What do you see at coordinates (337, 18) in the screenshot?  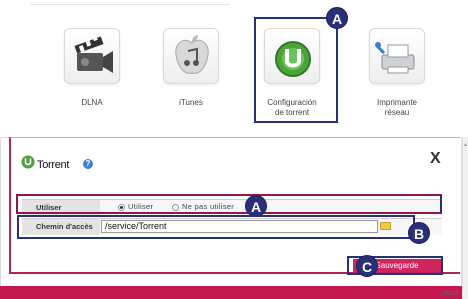 I see `callout-a-top: A` at bounding box center [337, 18].